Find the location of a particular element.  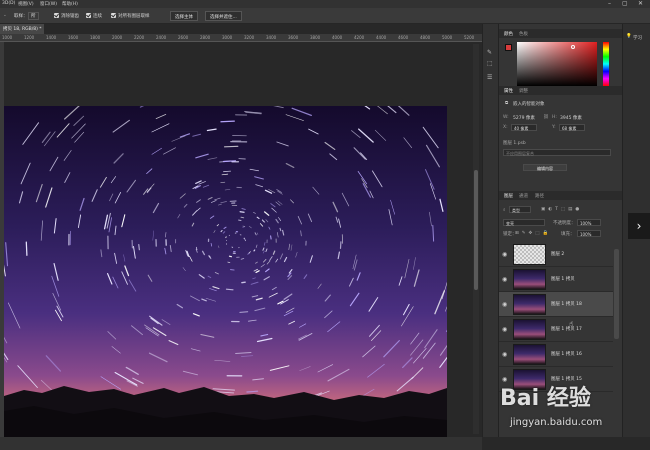

layer-name: 图层 2 is located at coordinates (557, 254).